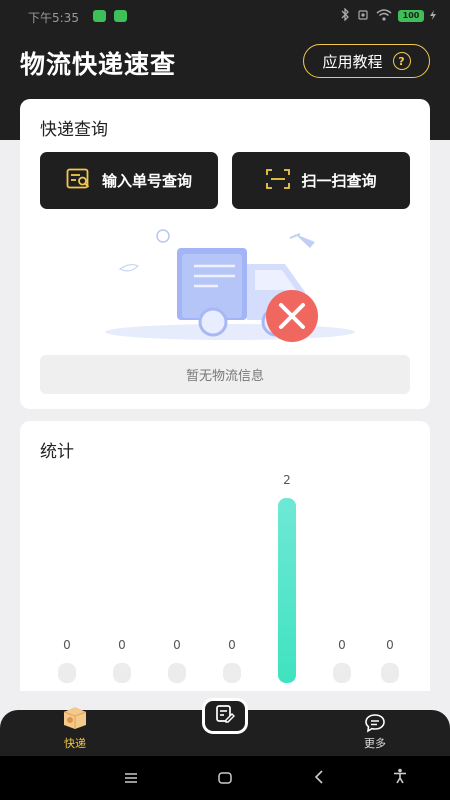  I want to click on tab-express: 快递, so click(75, 731).